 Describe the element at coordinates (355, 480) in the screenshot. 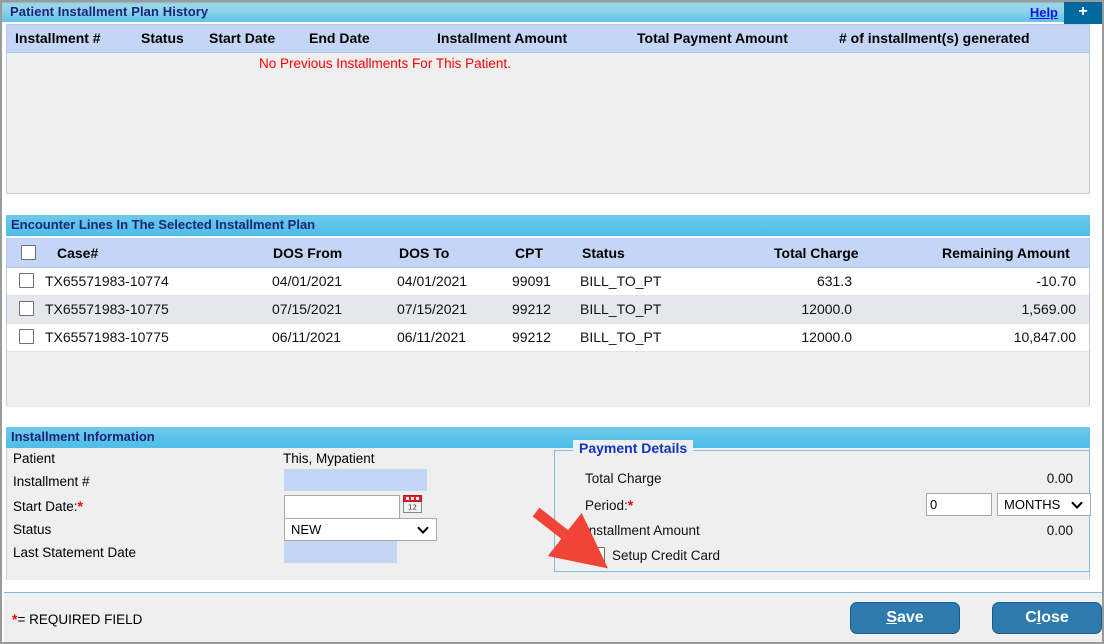

I see `installment-number-field` at that location.